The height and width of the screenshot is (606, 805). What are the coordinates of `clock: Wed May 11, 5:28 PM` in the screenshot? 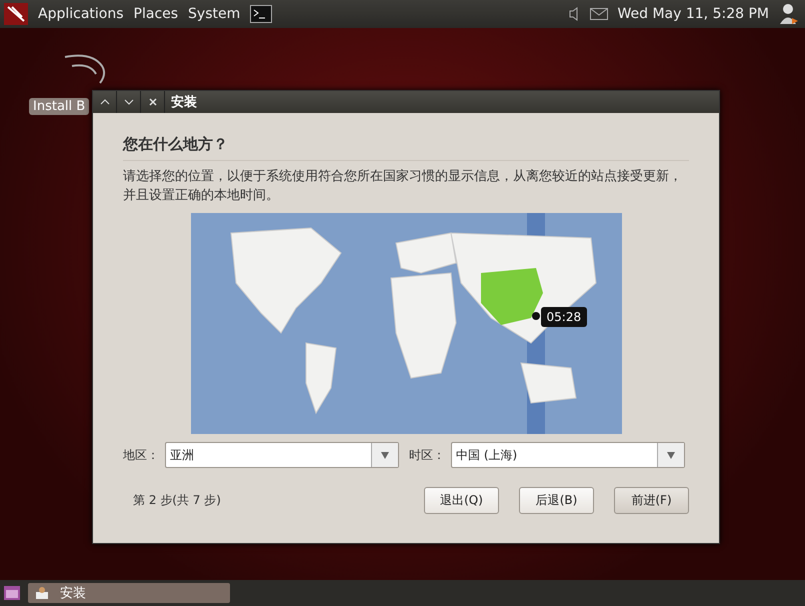 It's located at (693, 14).